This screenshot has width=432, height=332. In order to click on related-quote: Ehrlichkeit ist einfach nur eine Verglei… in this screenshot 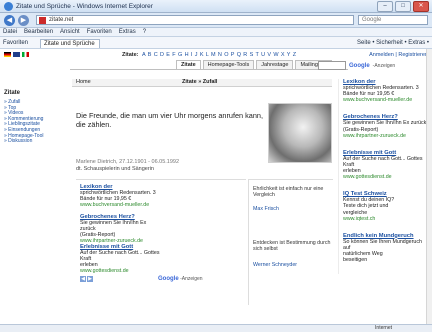, I will do `click(288, 192)`.